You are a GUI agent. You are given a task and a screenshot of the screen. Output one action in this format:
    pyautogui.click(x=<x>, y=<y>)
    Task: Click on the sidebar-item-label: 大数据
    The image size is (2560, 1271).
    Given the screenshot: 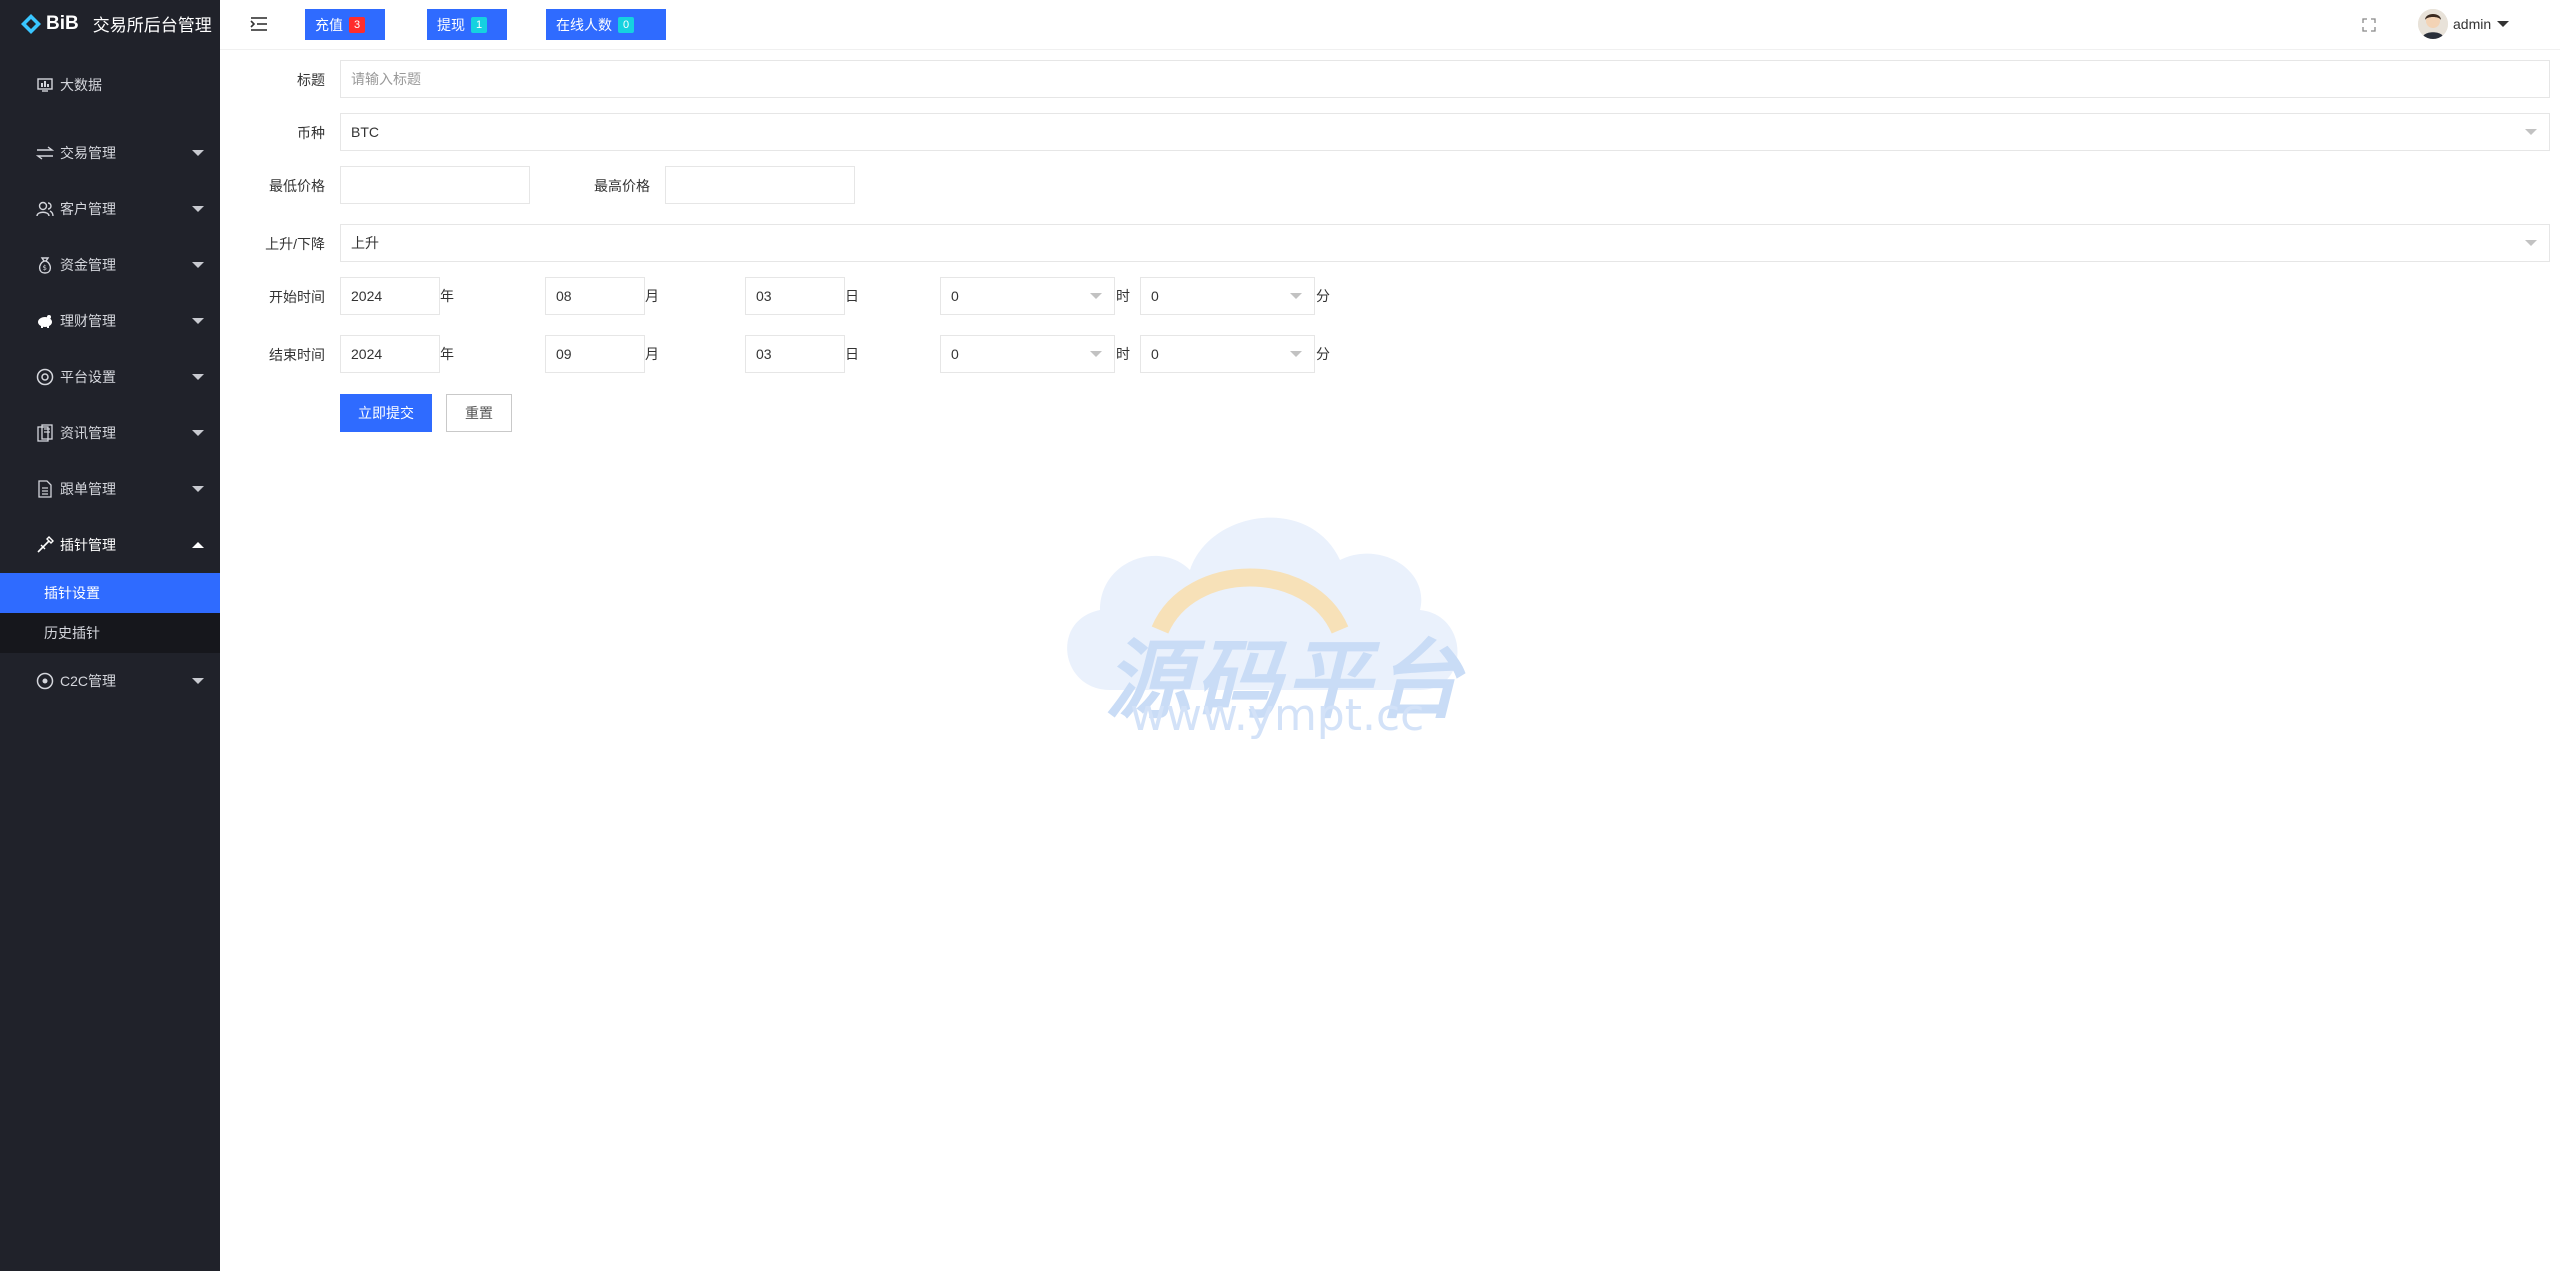 What is the action you would take?
    pyautogui.click(x=81, y=85)
    